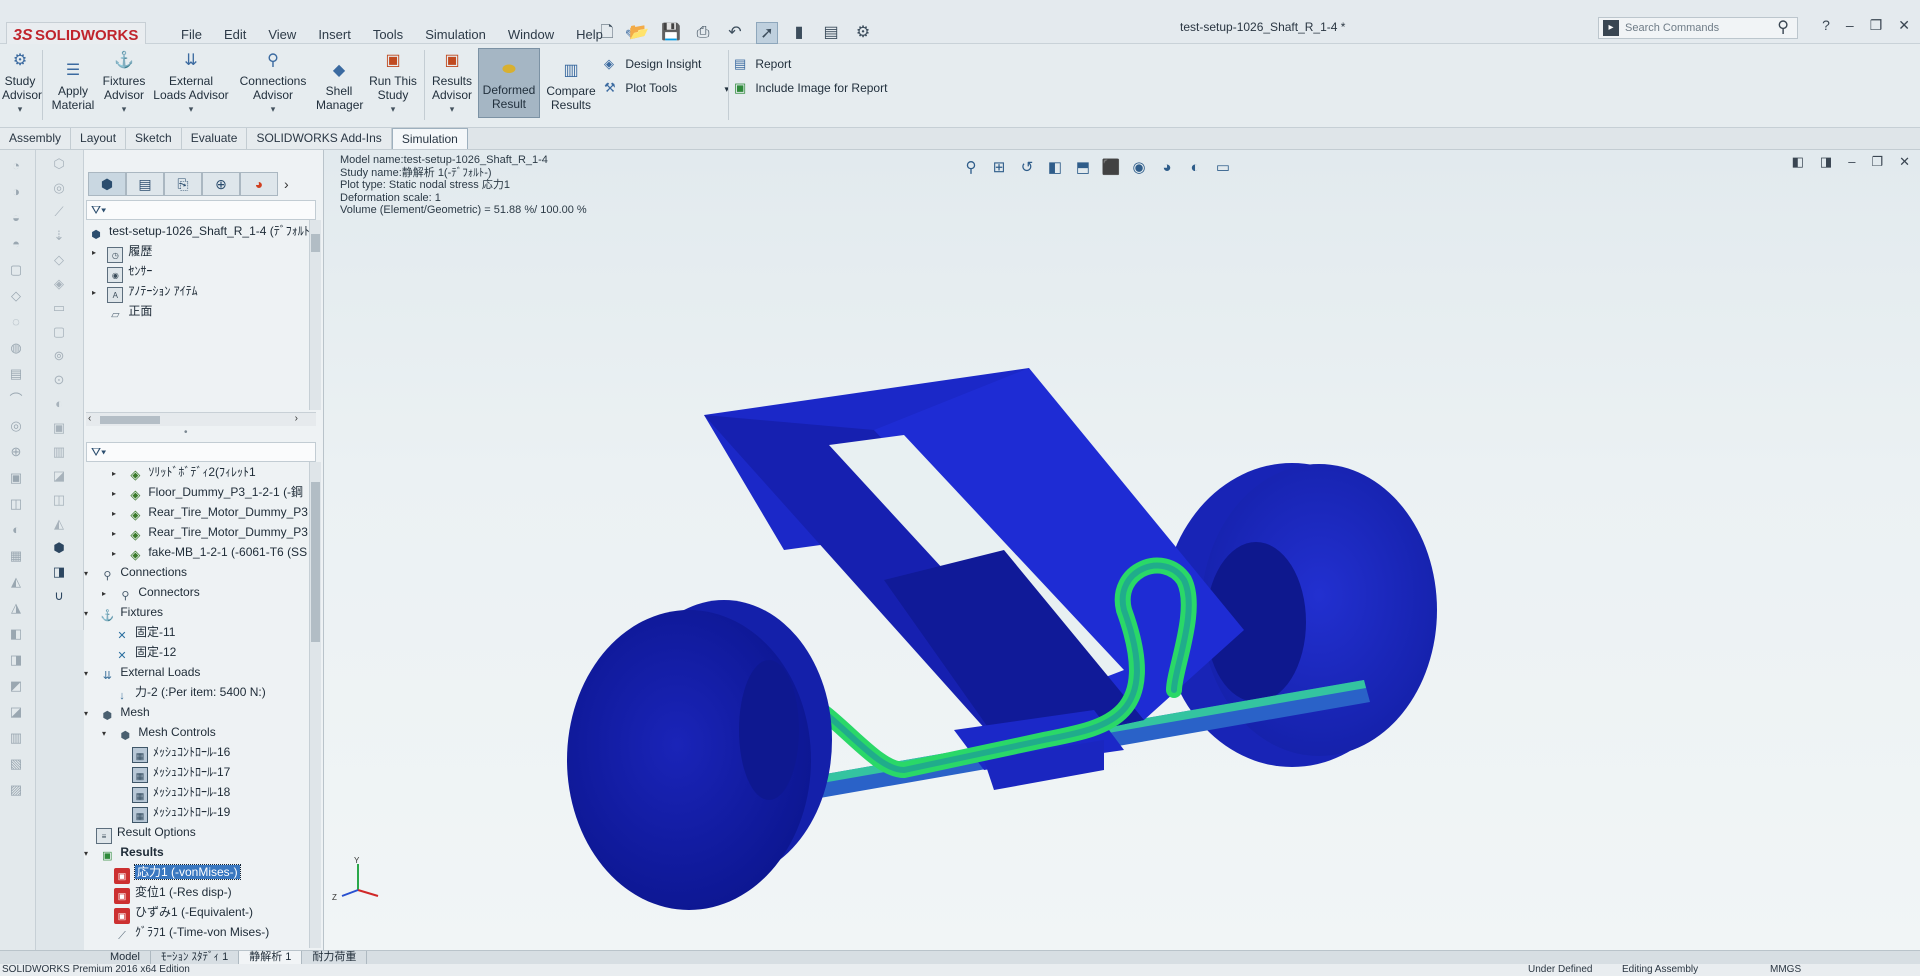 This screenshot has height=976, width=1920. What do you see at coordinates (16, 452) in the screenshot?
I see `toolbar-icon: ⊕` at bounding box center [16, 452].